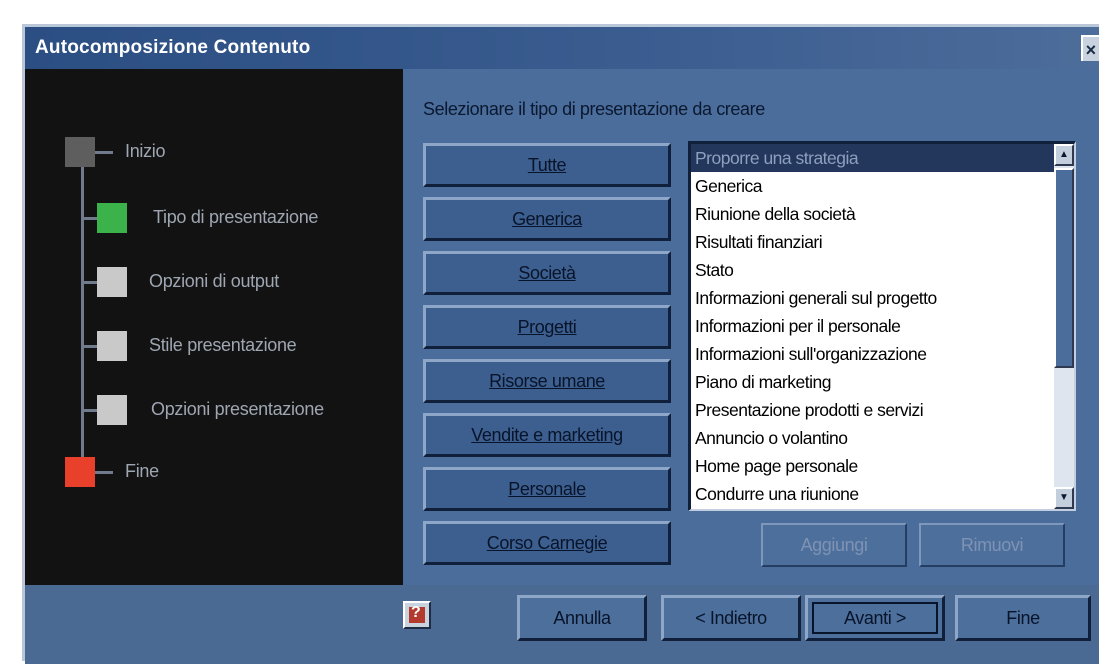 The width and height of the screenshot is (1099, 664). I want to click on list-item: Annuncio o volantino, so click(874, 438).